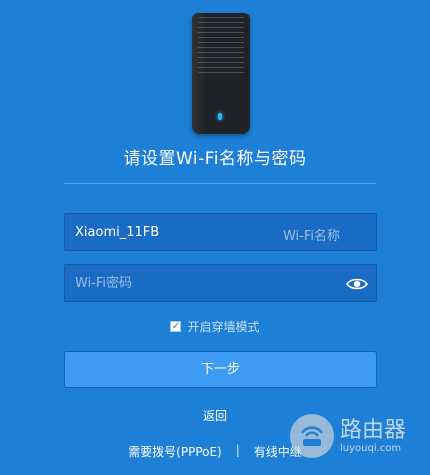  Describe the element at coordinates (220, 183) in the screenshot. I see `divider` at that location.